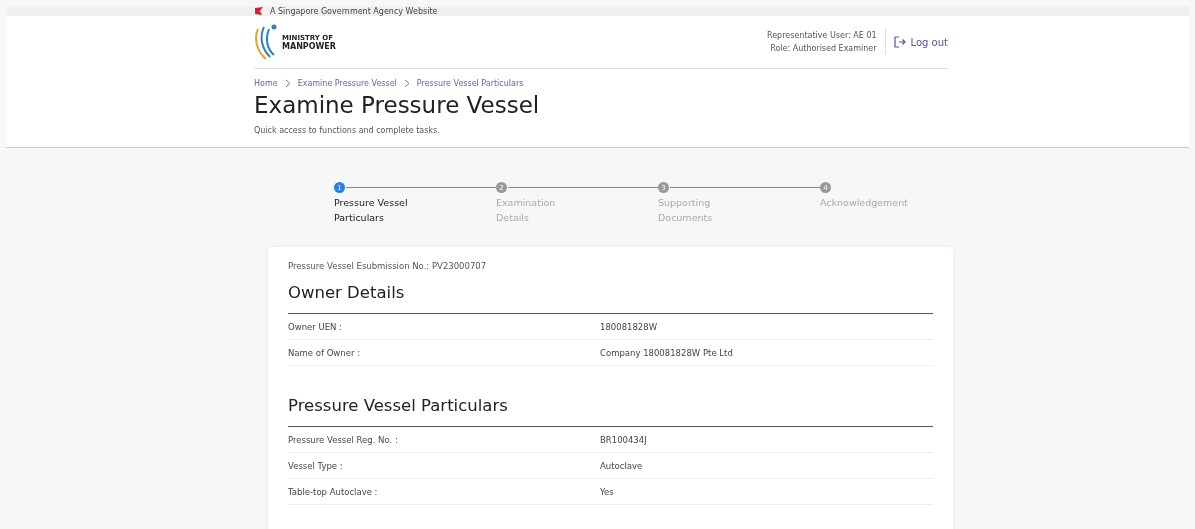 The height and width of the screenshot is (529, 1195). I want to click on masthead-text: A Singapore Government Agency Website, so click(354, 11).